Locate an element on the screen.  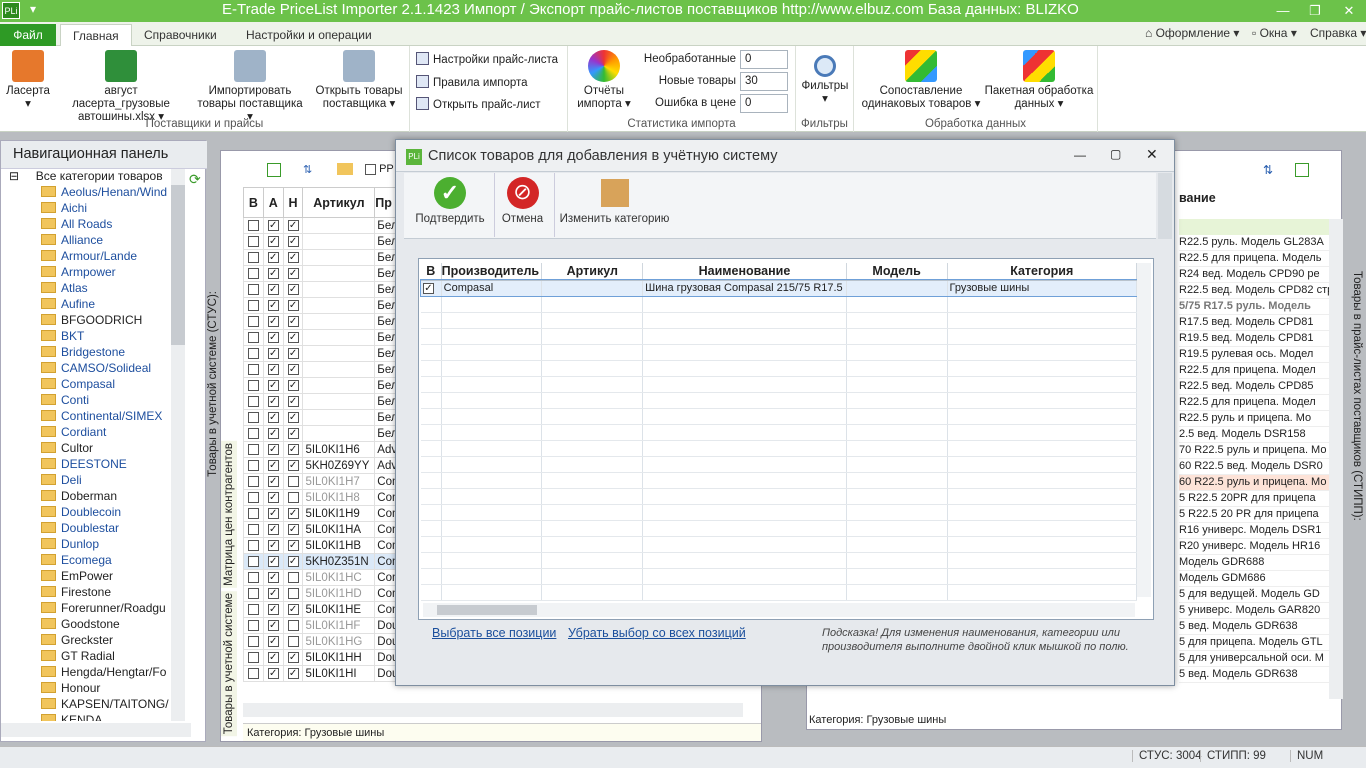
tree-item: Alliance is located at coordinates (72, 241).